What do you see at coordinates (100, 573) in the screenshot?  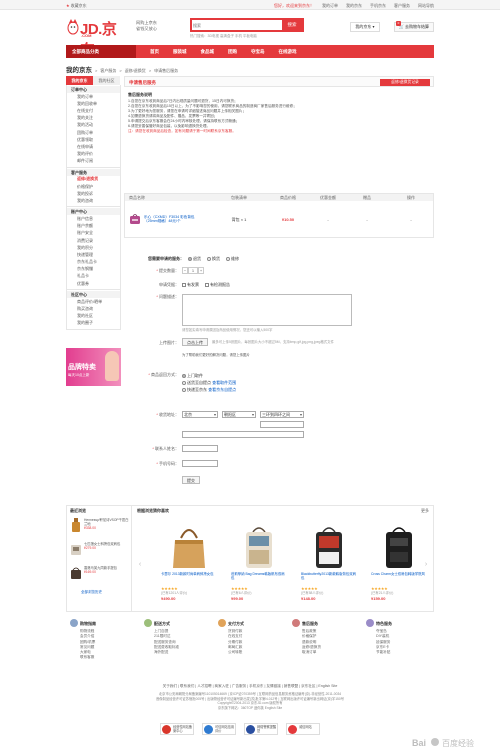 I see `list-item: 香港马英九同款手提包 ¥169.00` at bounding box center [100, 573].